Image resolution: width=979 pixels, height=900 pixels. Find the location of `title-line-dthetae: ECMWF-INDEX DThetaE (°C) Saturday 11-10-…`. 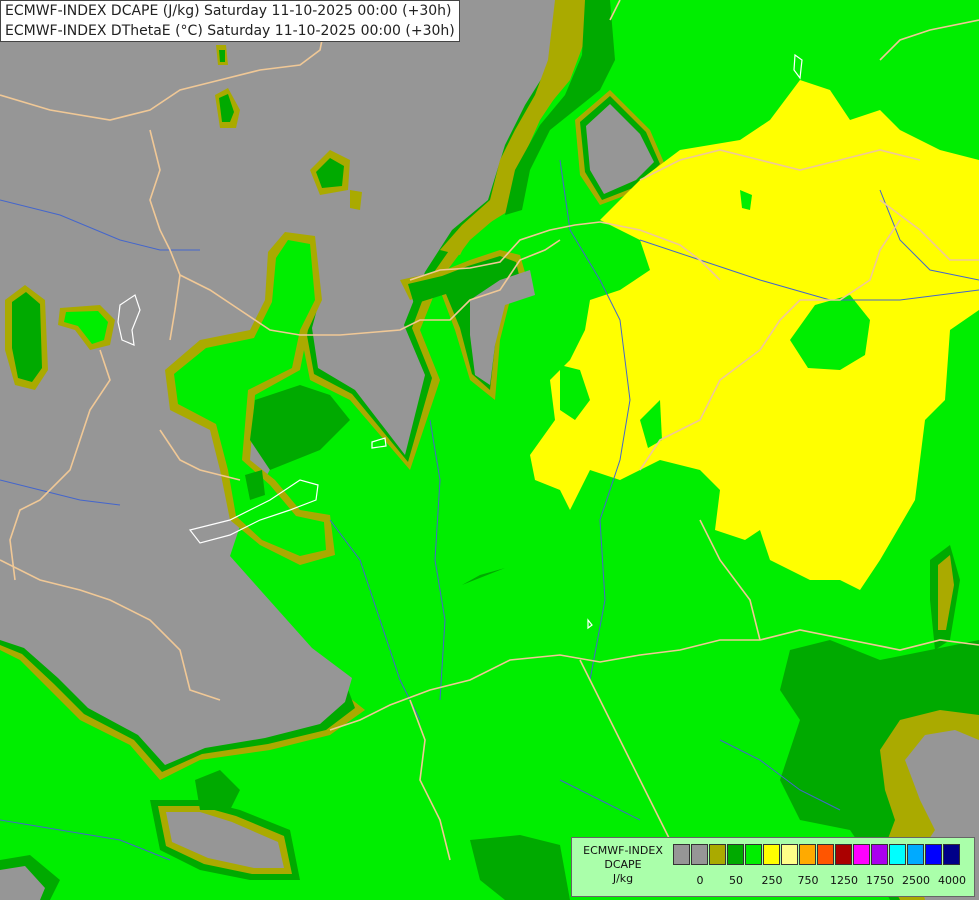

title-line-dthetae: ECMWF-INDEX DThetaE (°C) Saturday 11-10-… is located at coordinates (230, 31).